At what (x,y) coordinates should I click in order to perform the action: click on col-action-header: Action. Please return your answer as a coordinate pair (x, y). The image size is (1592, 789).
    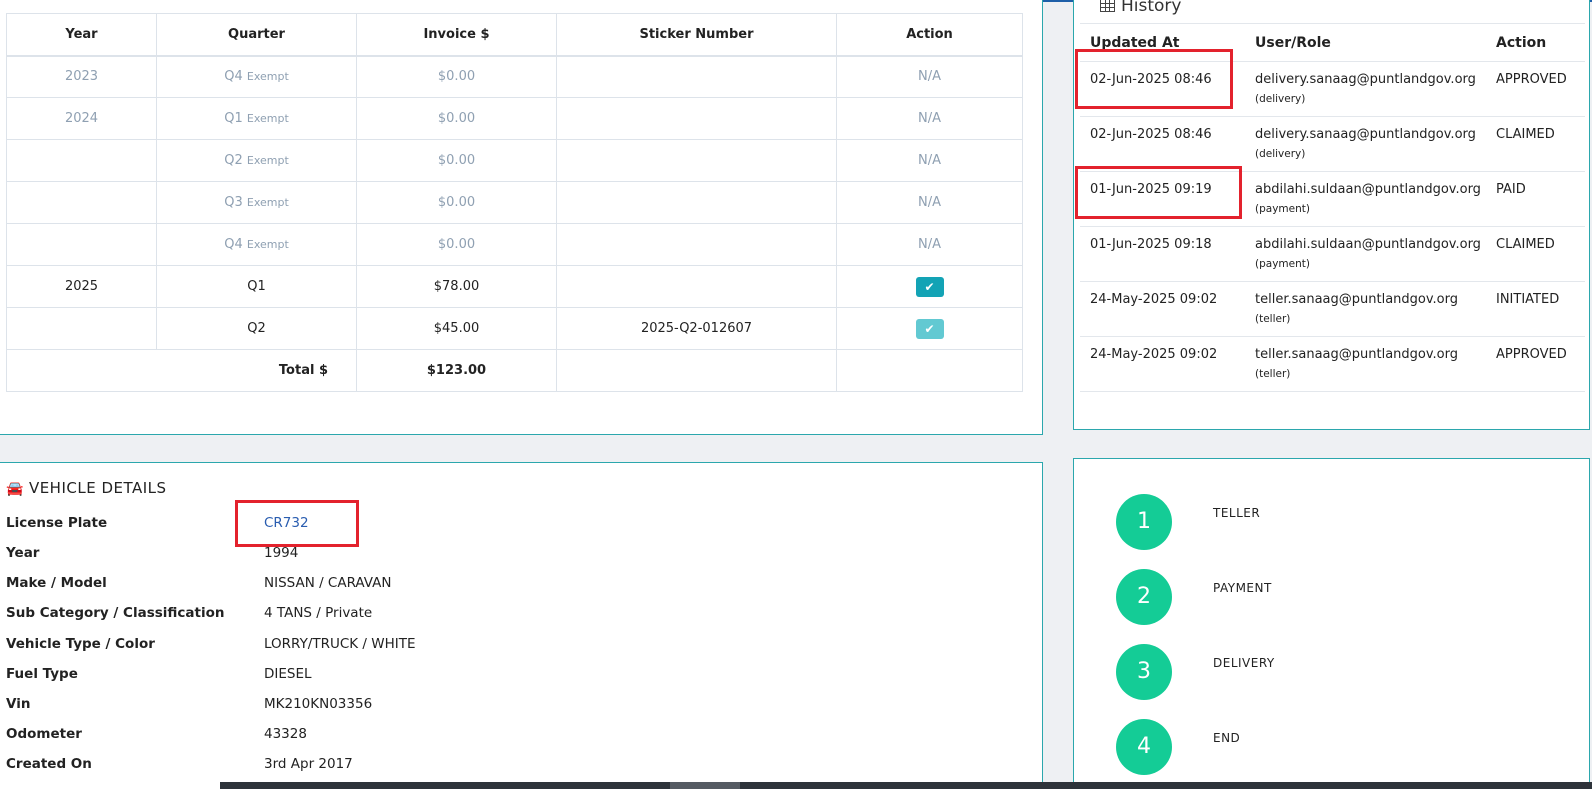
    Looking at the image, I should click on (929, 35).